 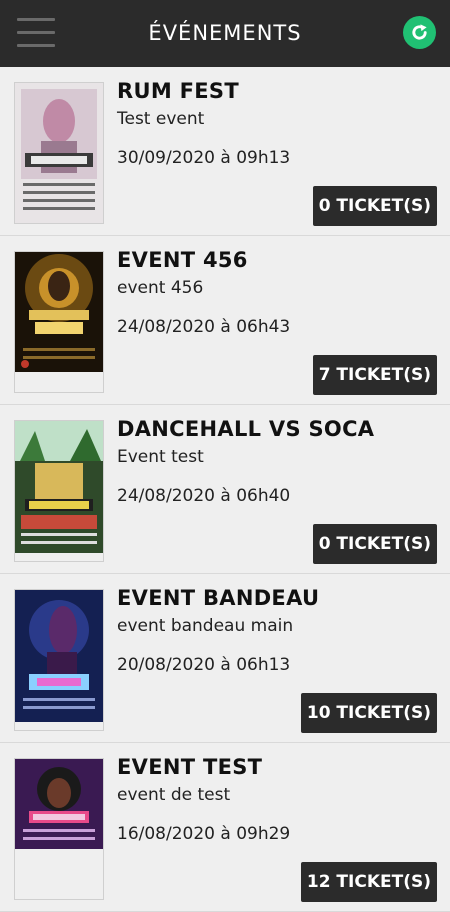 I want to click on page-title: ÉVÉNEMENTS, so click(x=225, y=33).